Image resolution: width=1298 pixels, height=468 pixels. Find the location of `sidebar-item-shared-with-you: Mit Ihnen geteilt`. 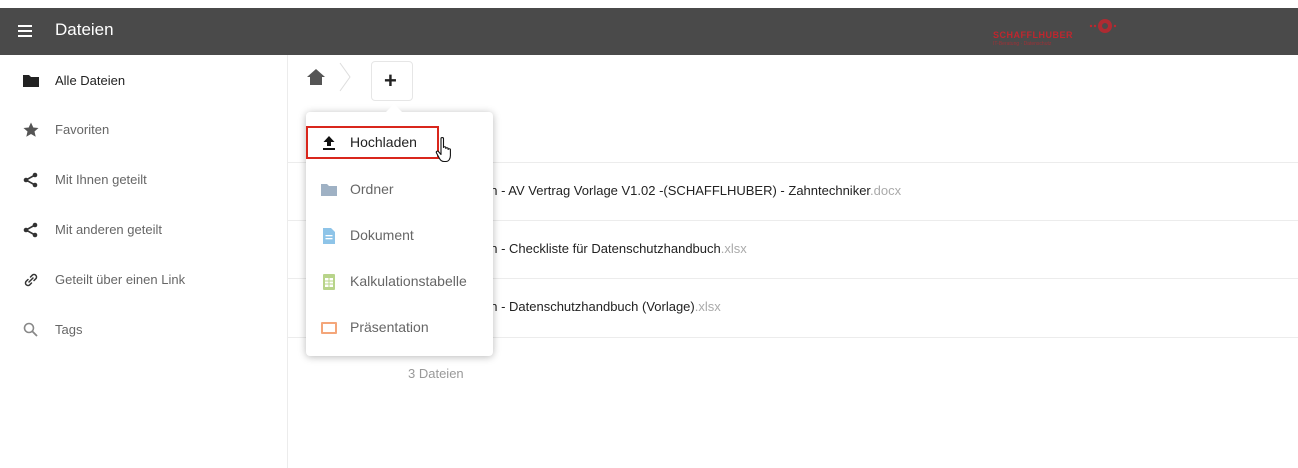

sidebar-item-shared-with-you: Mit Ihnen geteilt is located at coordinates (143, 180).